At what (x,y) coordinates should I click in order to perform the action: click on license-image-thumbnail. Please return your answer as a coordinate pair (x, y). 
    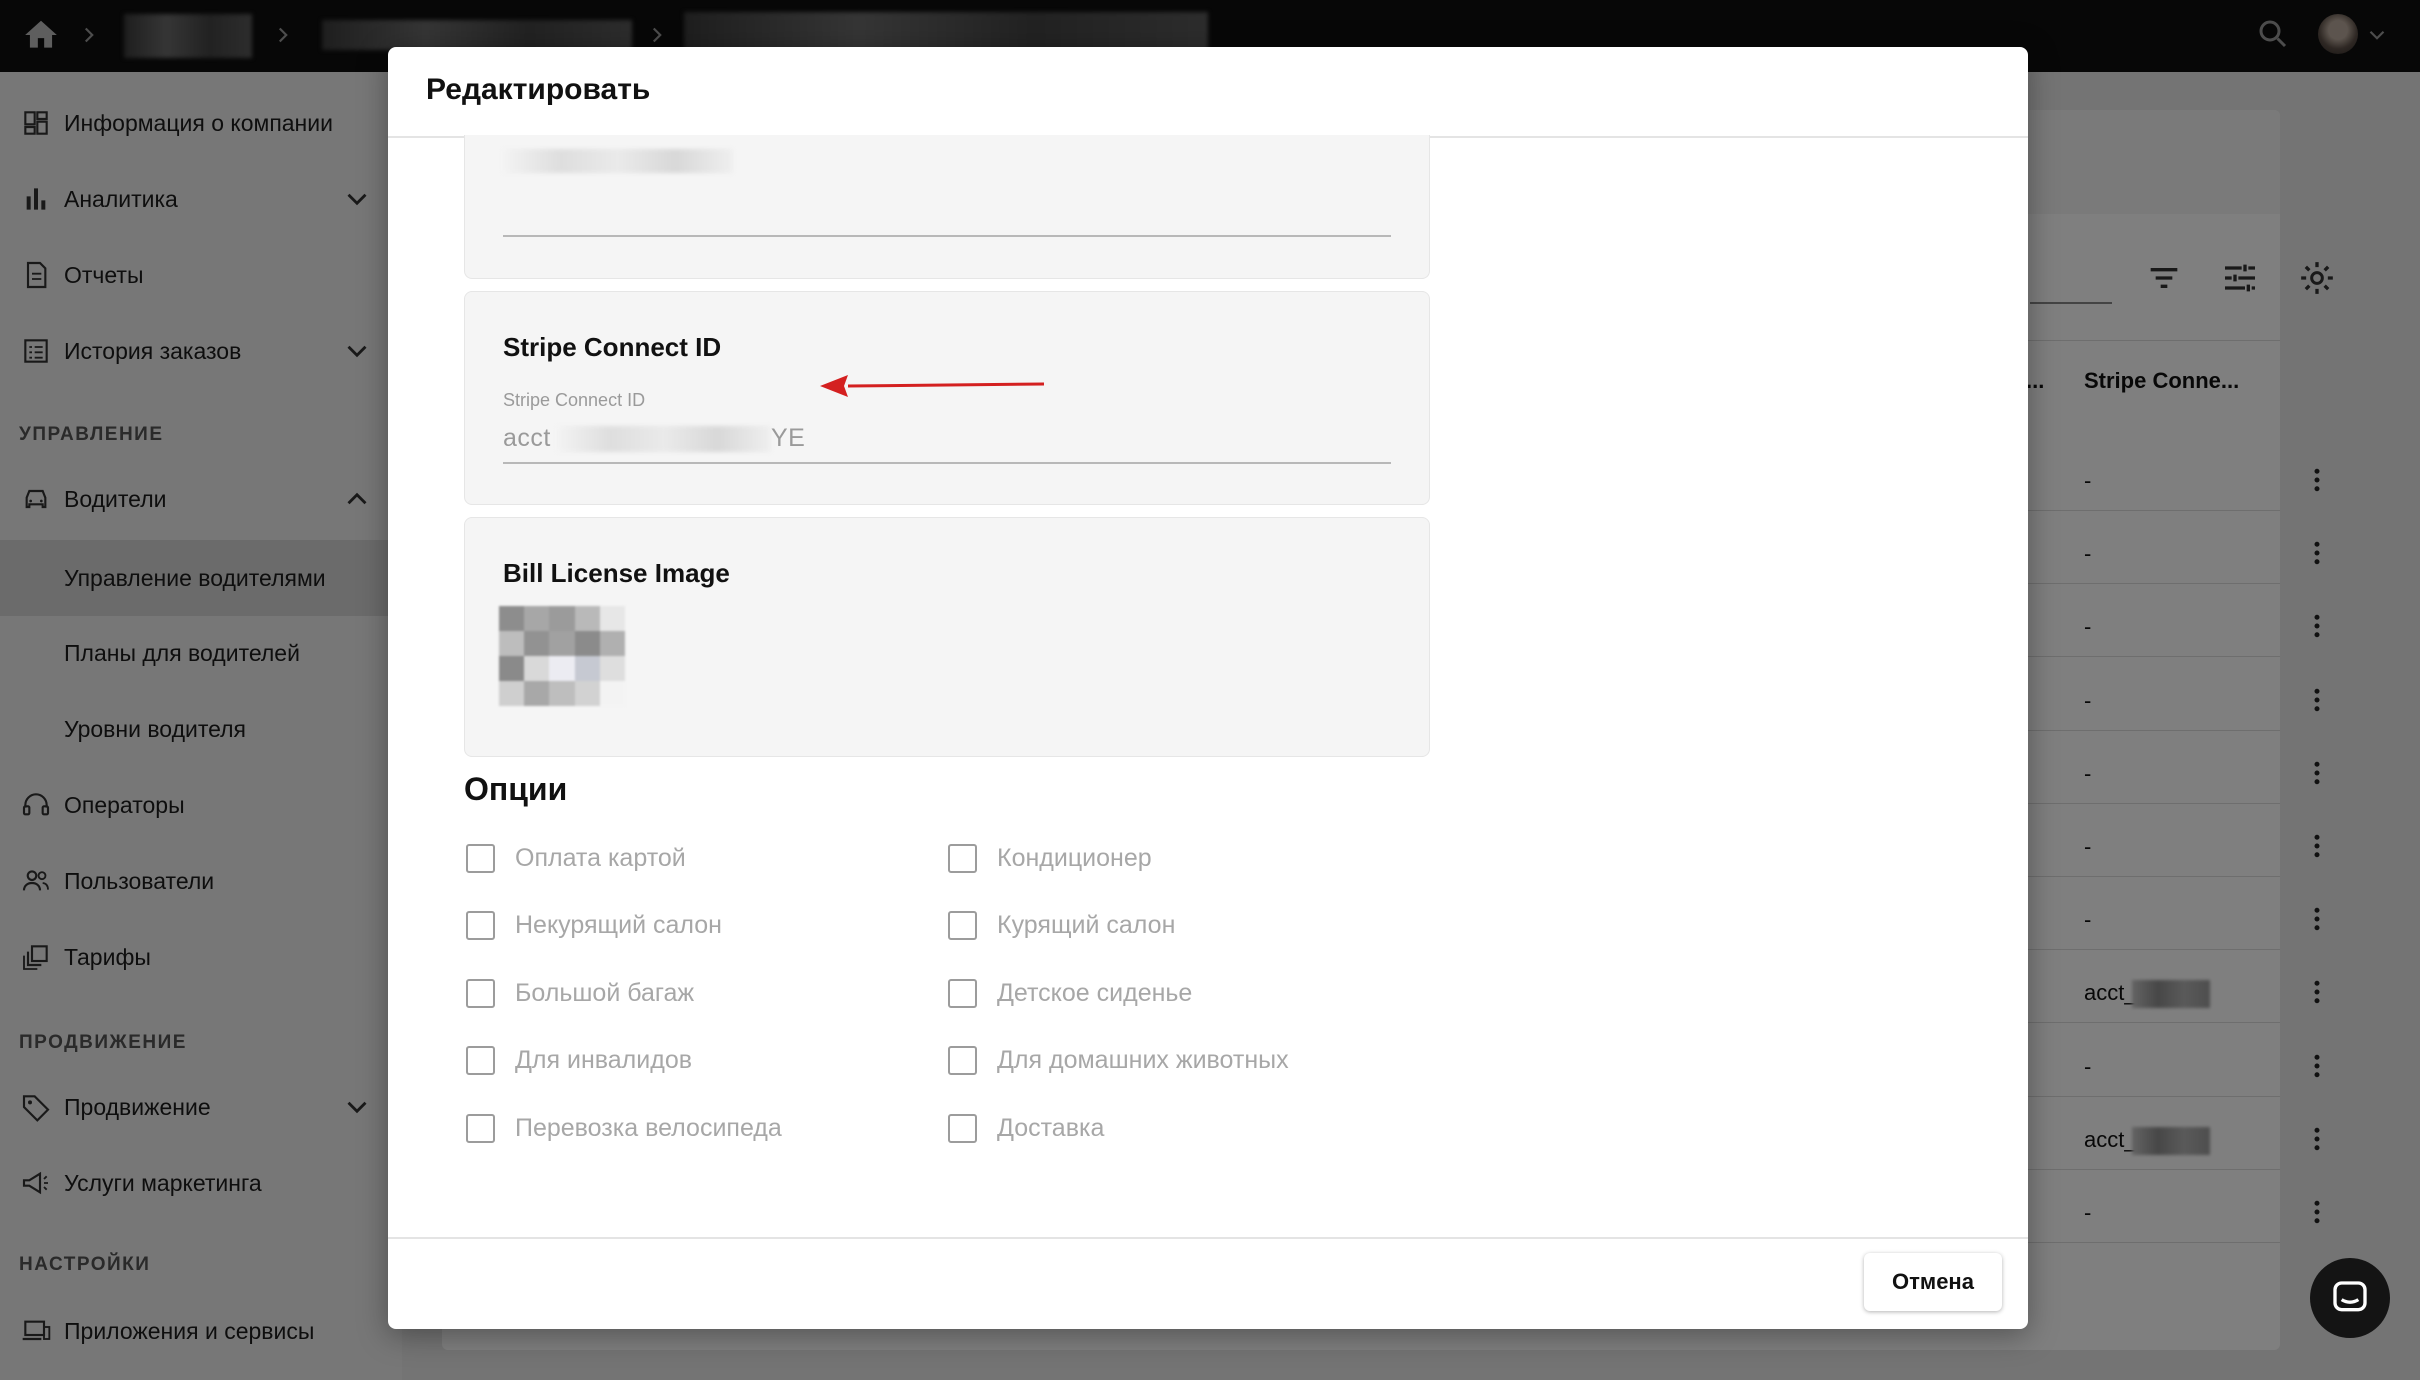
    Looking at the image, I should click on (562, 656).